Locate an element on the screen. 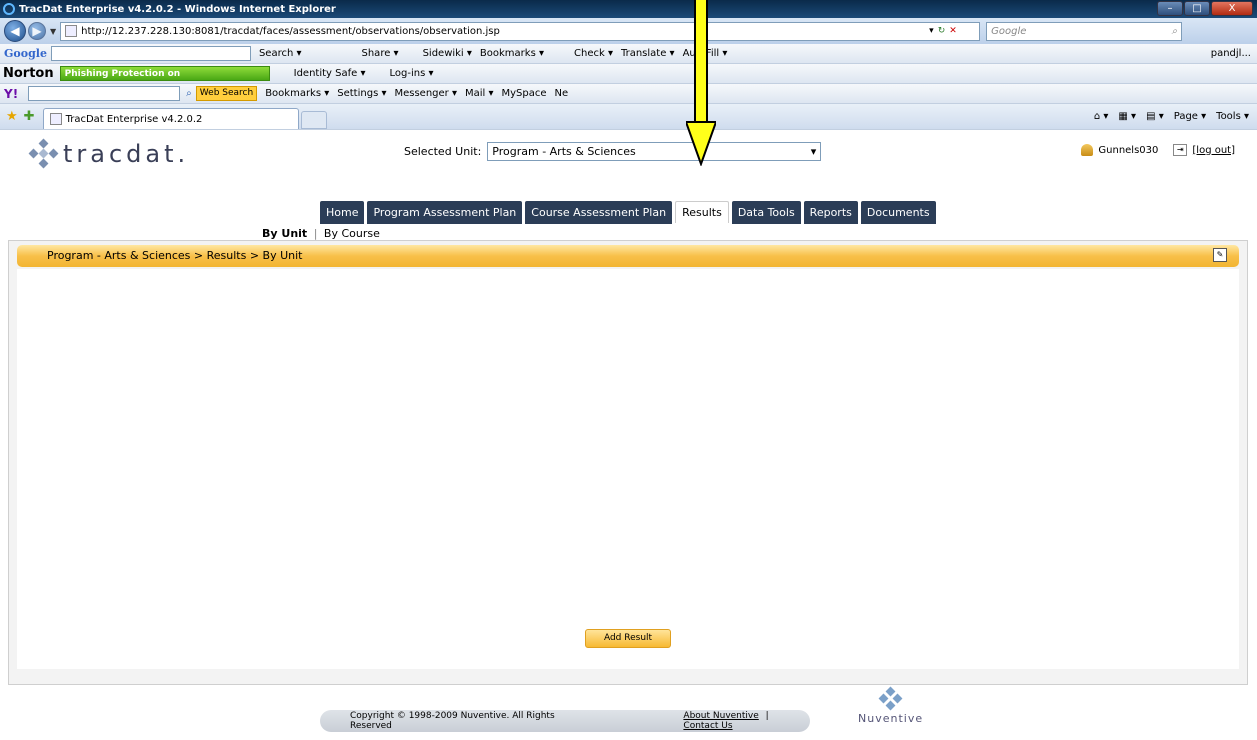 The width and height of the screenshot is (1257, 740). tab-program-assessment-plan: Program Assessment Plan is located at coordinates (445, 212).